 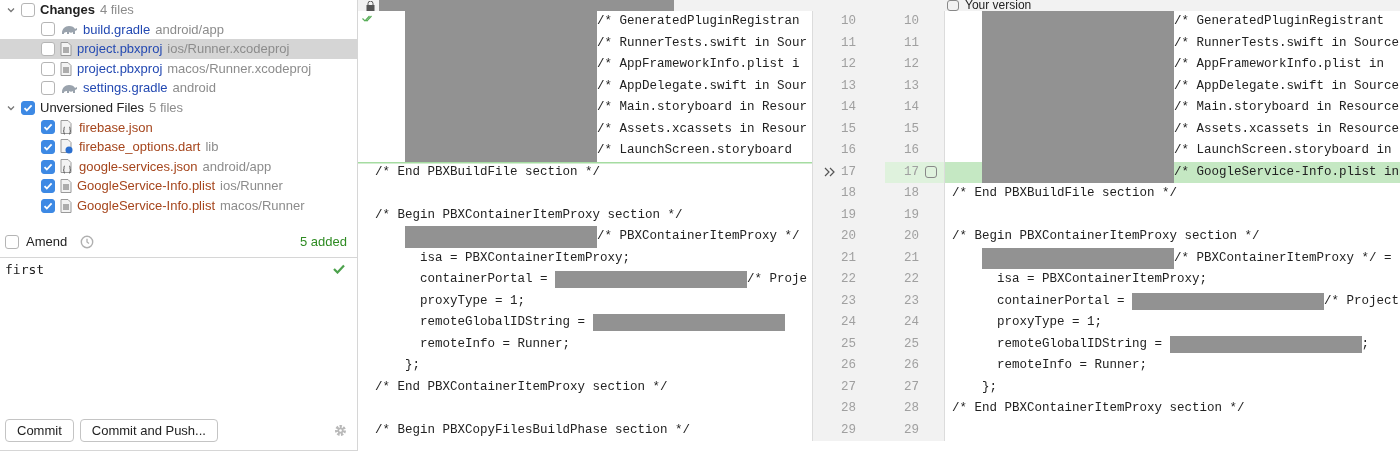 What do you see at coordinates (1287, 129) in the screenshot?
I see `code-line: /* Assets.xcassets in Resource` at bounding box center [1287, 129].